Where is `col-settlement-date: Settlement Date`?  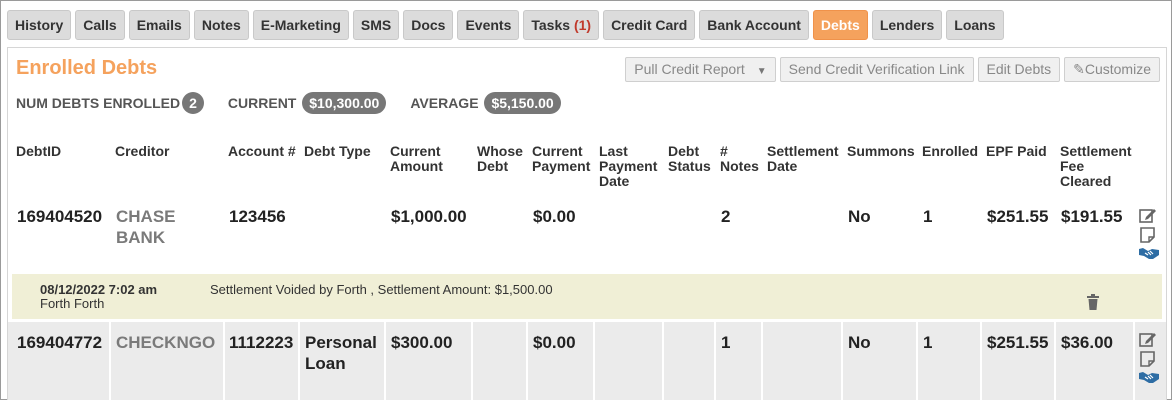 col-settlement-date: Settlement Date is located at coordinates (803, 159).